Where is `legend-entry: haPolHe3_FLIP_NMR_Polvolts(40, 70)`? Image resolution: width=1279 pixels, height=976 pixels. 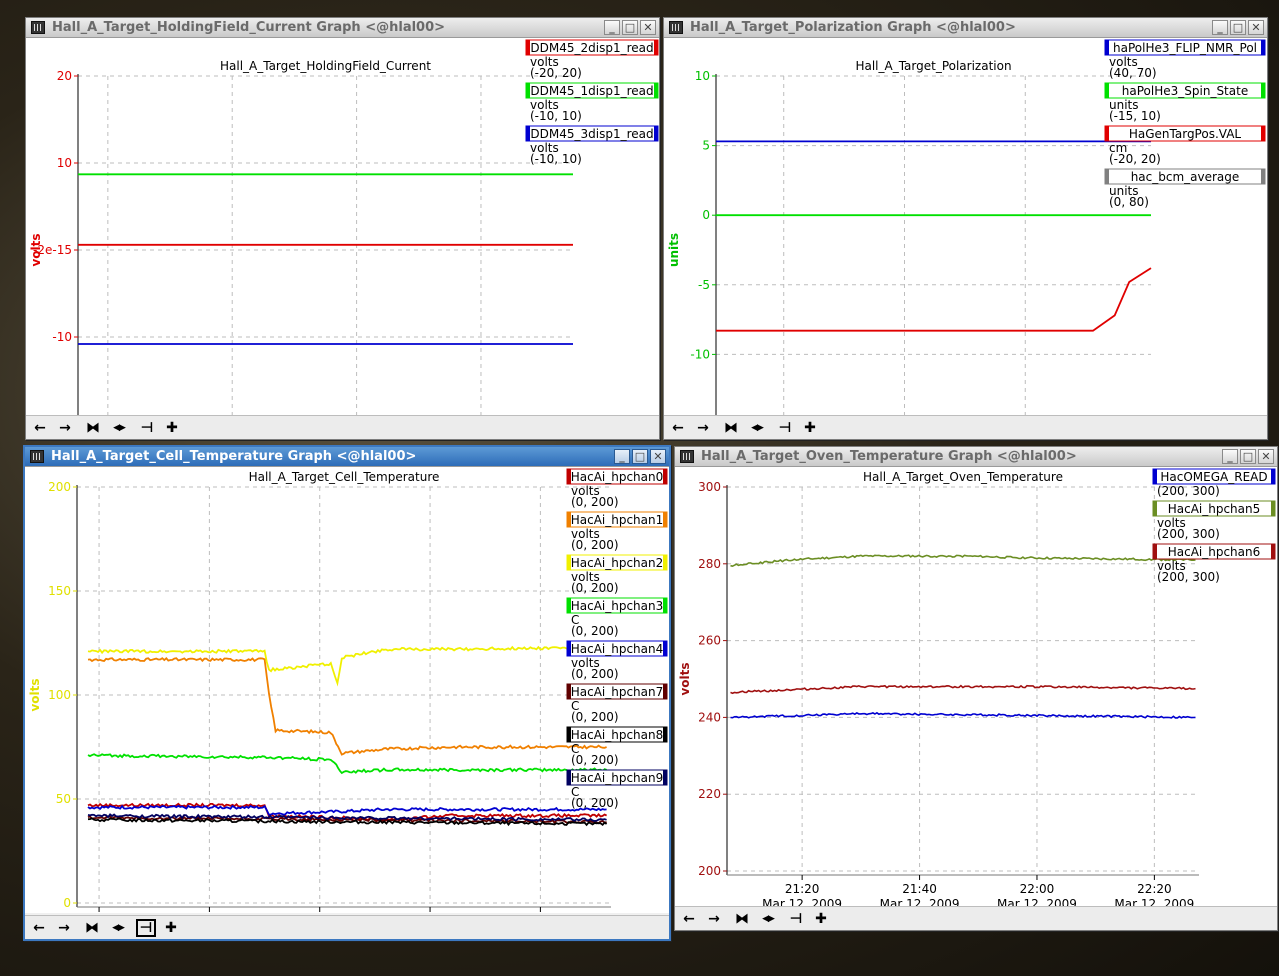
legend-entry: haPolHe3_FLIP_NMR_Polvolts(40, 70) is located at coordinates (1185, 59).